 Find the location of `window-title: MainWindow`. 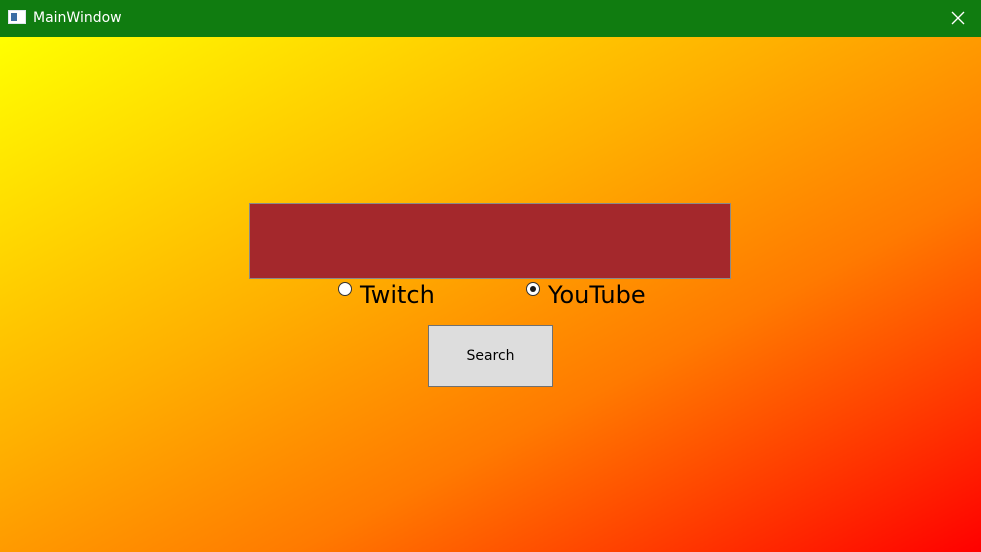

window-title: MainWindow is located at coordinates (77, 18).